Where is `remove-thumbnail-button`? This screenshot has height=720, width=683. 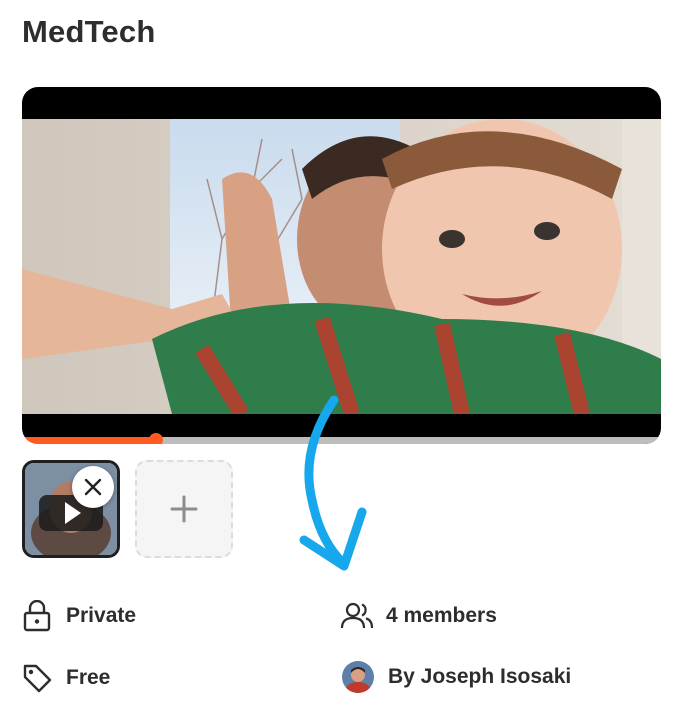
remove-thumbnail-button is located at coordinates (93, 487).